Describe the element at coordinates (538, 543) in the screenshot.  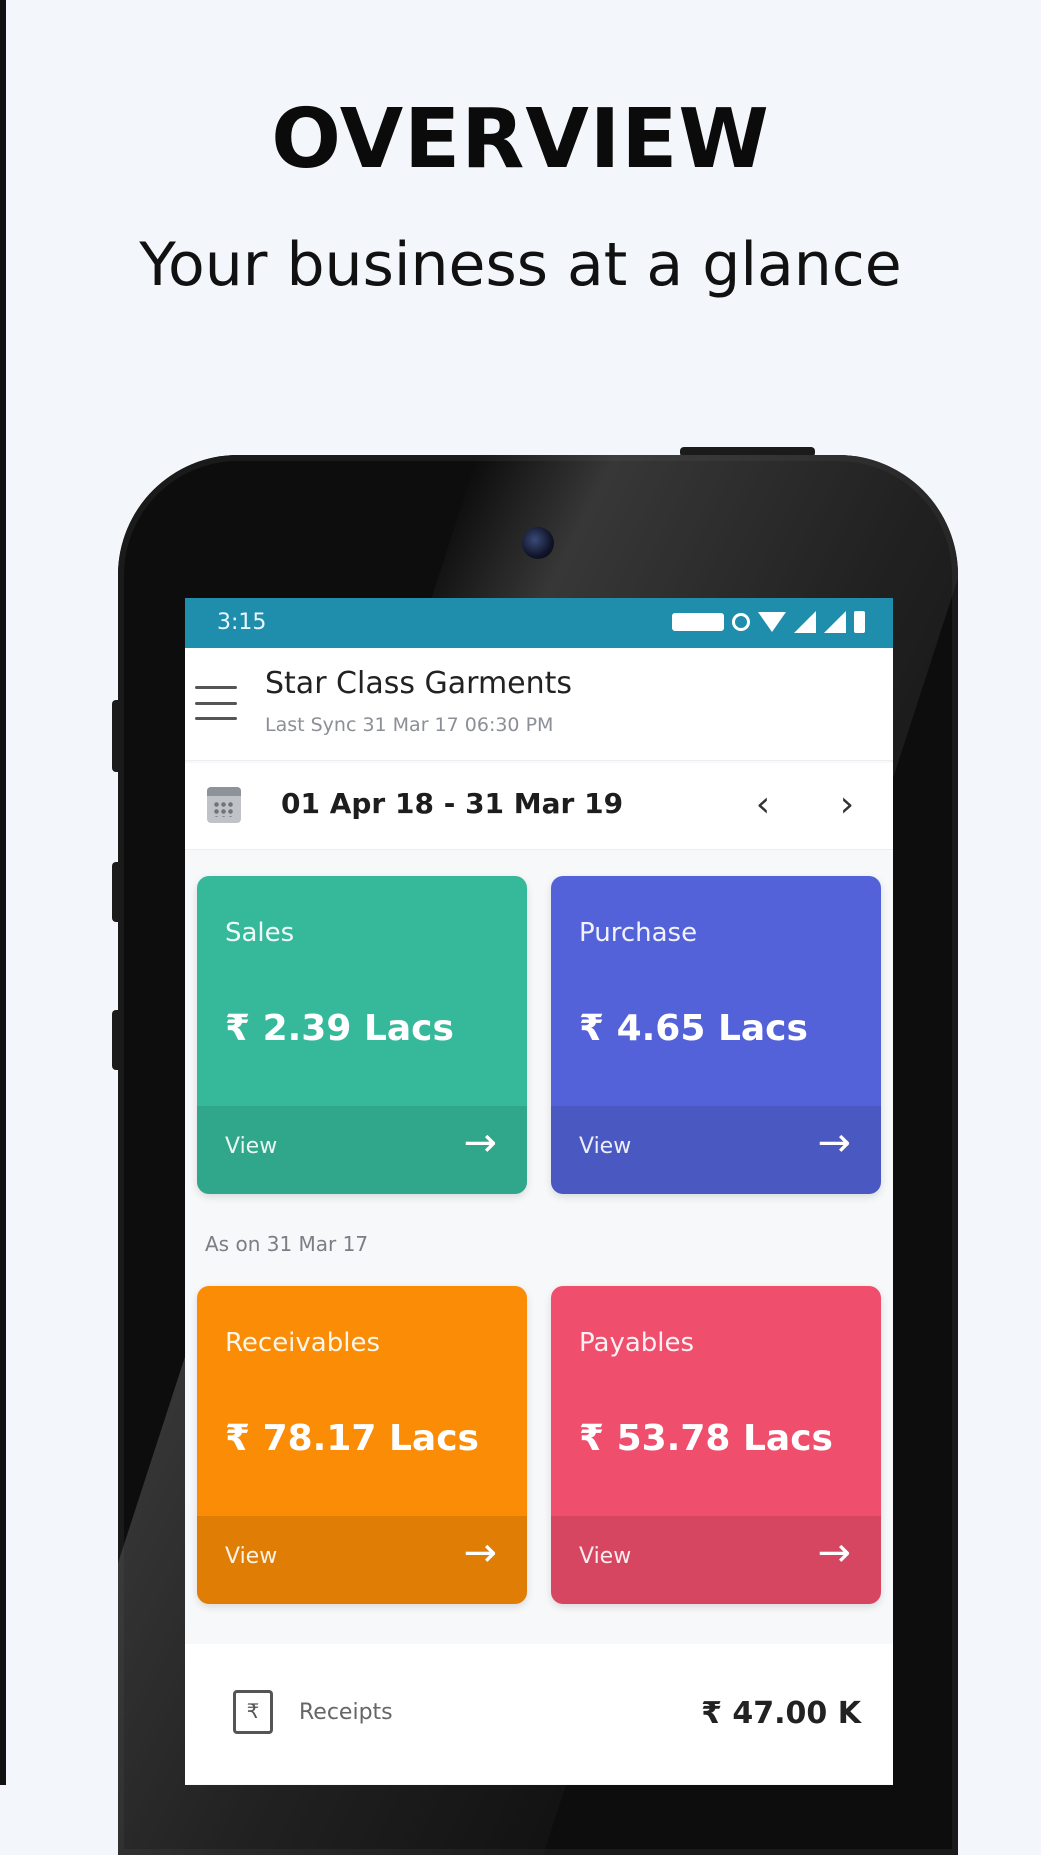
I see `camera-icon` at that location.